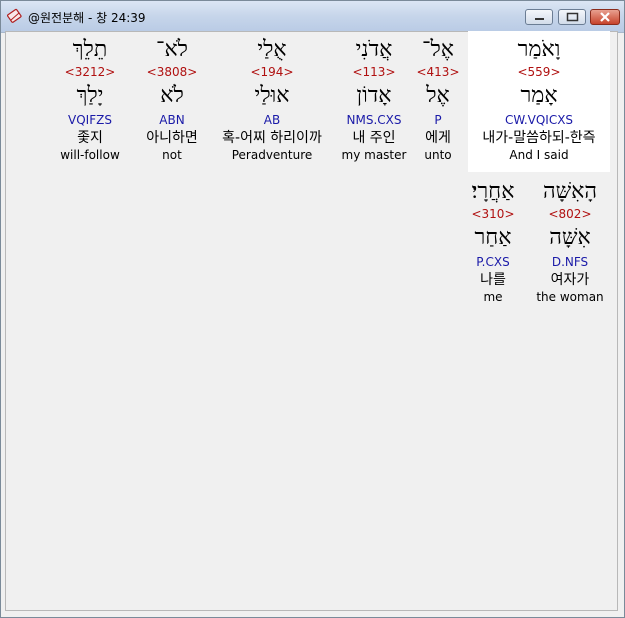  Describe the element at coordinates (272, 72) in the screenshot. I see `strong-number: <194>` at that location.